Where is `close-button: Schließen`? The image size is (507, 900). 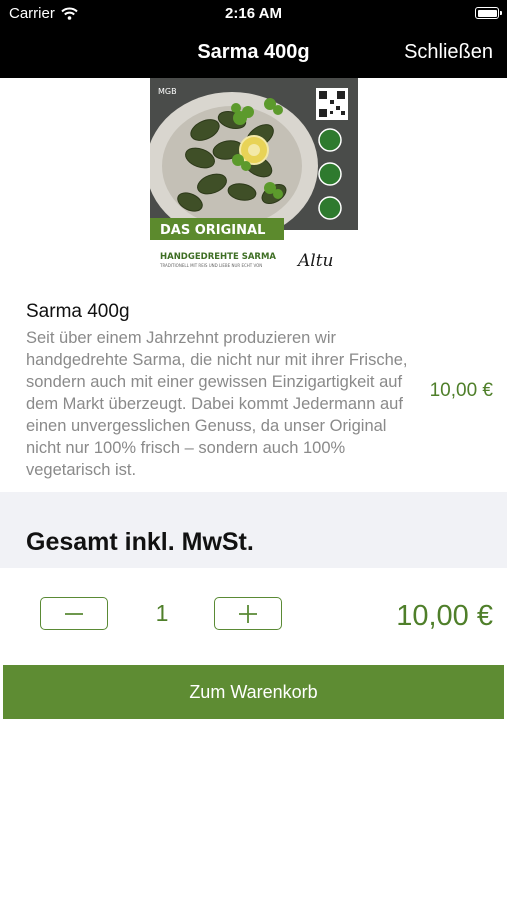
close-button: Schließen is located at coordinates (448, 52).